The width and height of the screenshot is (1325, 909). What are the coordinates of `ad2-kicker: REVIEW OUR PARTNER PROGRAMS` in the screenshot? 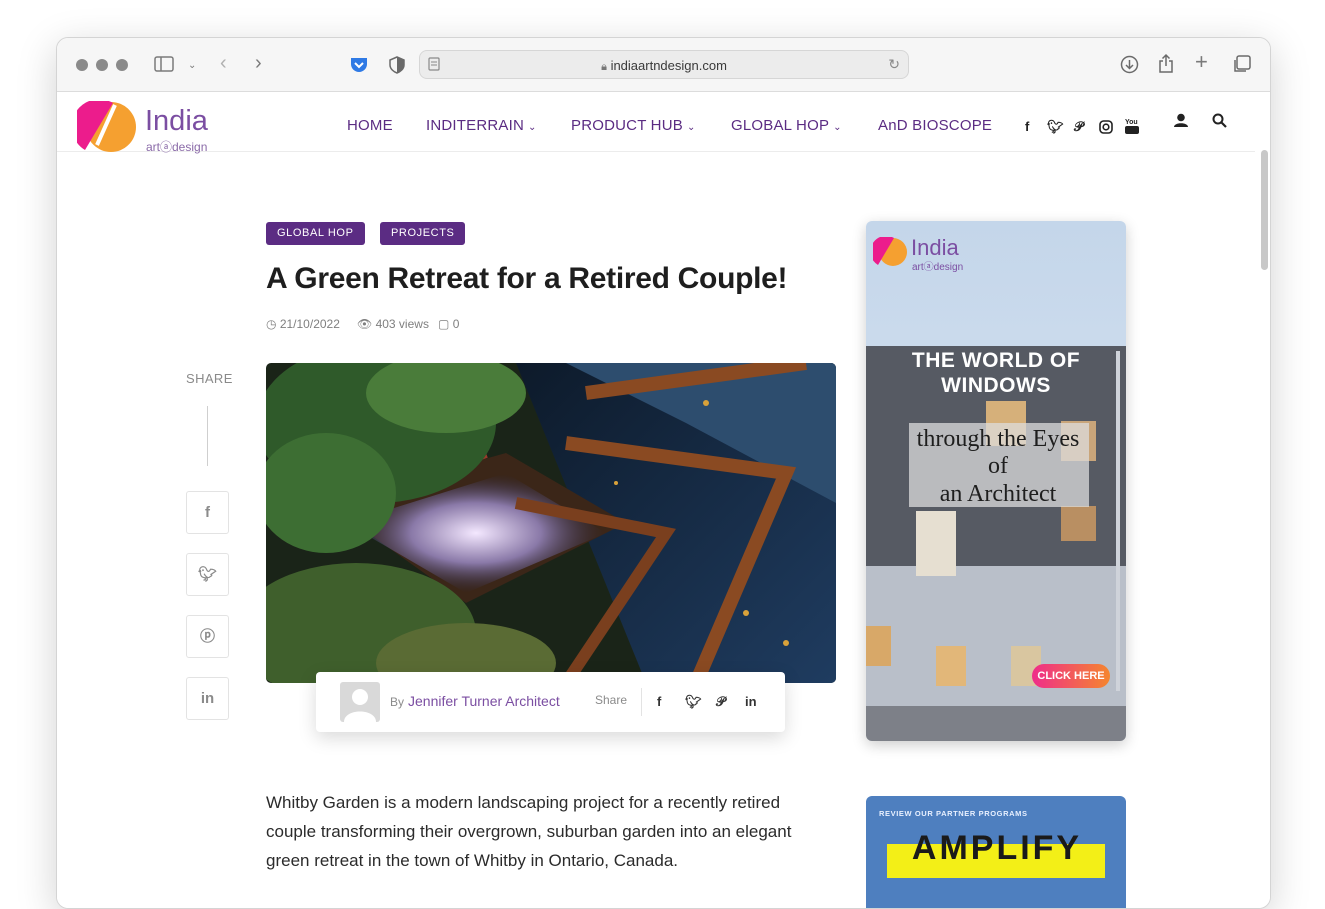 It's located at (953, 813).